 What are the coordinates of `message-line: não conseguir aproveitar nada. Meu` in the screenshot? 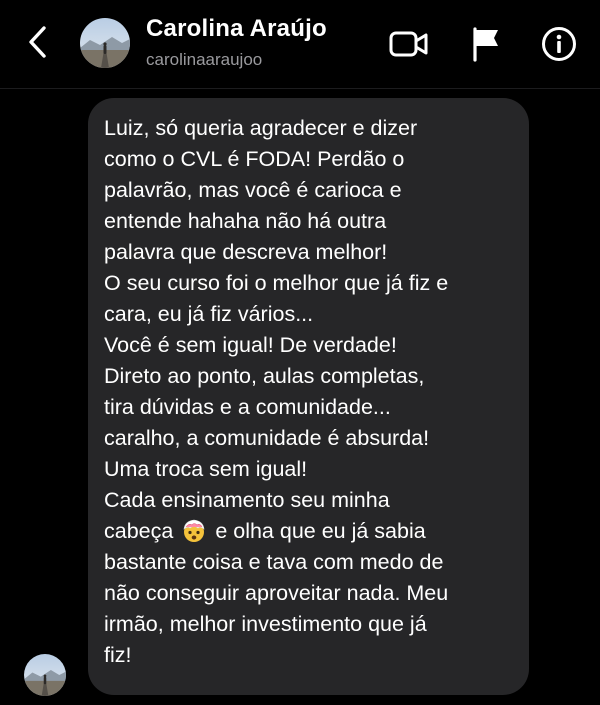 It's located at (276, 593).